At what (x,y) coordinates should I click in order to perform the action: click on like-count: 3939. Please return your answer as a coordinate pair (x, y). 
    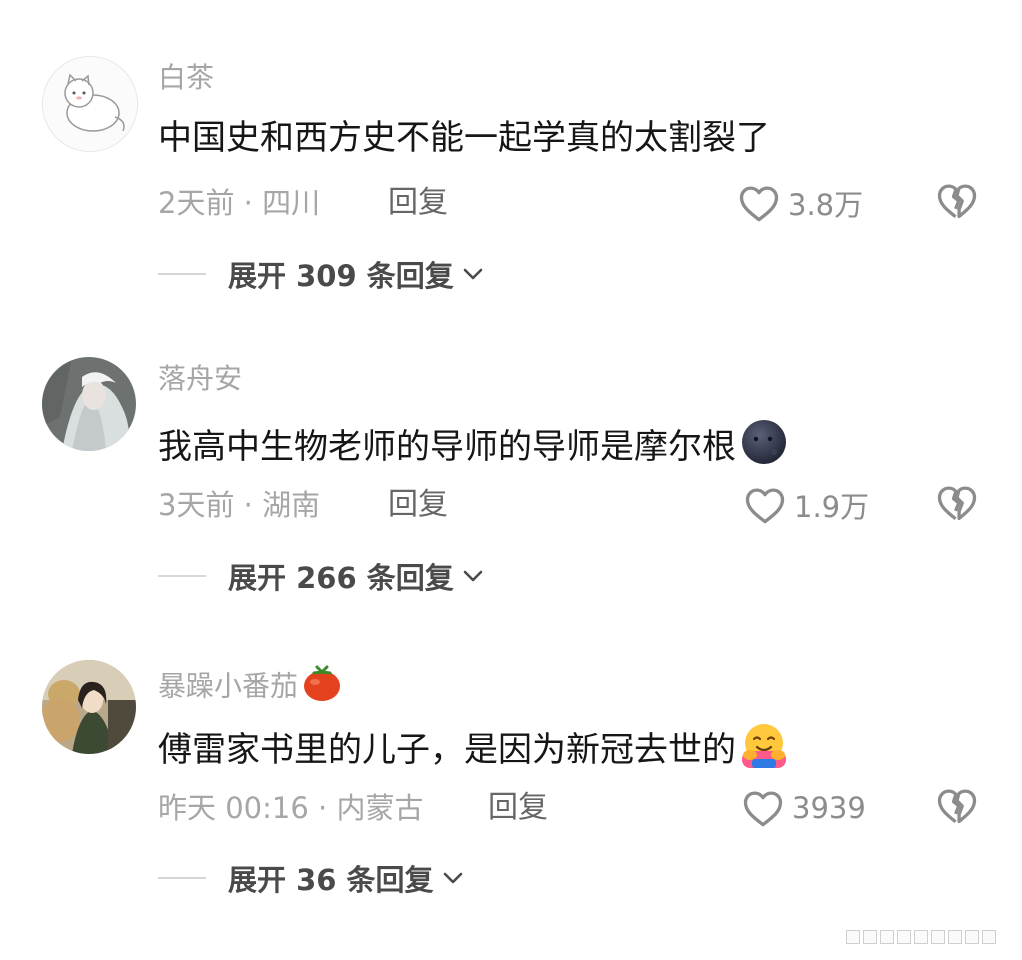
    Looking at the image, I should click on (829, 808).